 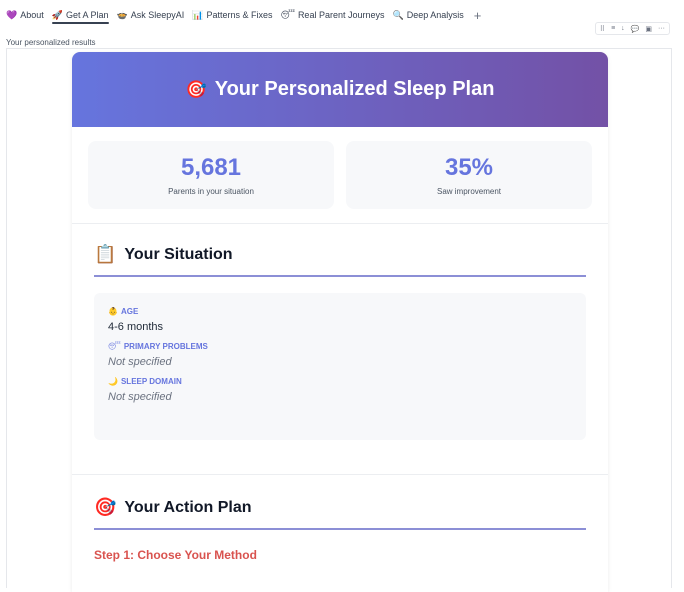 I want to click on action-plan-section: 🎯 Your Action Plan, so click(x=340, y=502).